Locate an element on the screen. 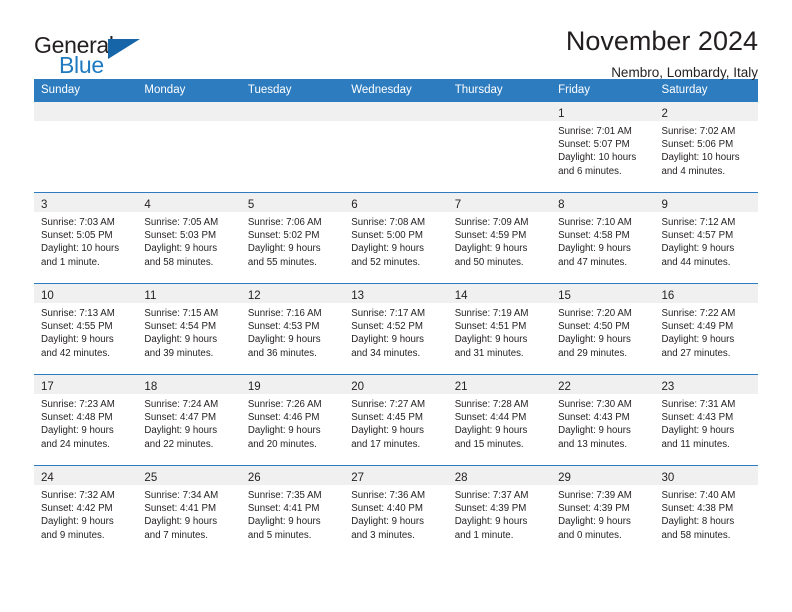  day-number: 4 is located at coordinates (147, 205).